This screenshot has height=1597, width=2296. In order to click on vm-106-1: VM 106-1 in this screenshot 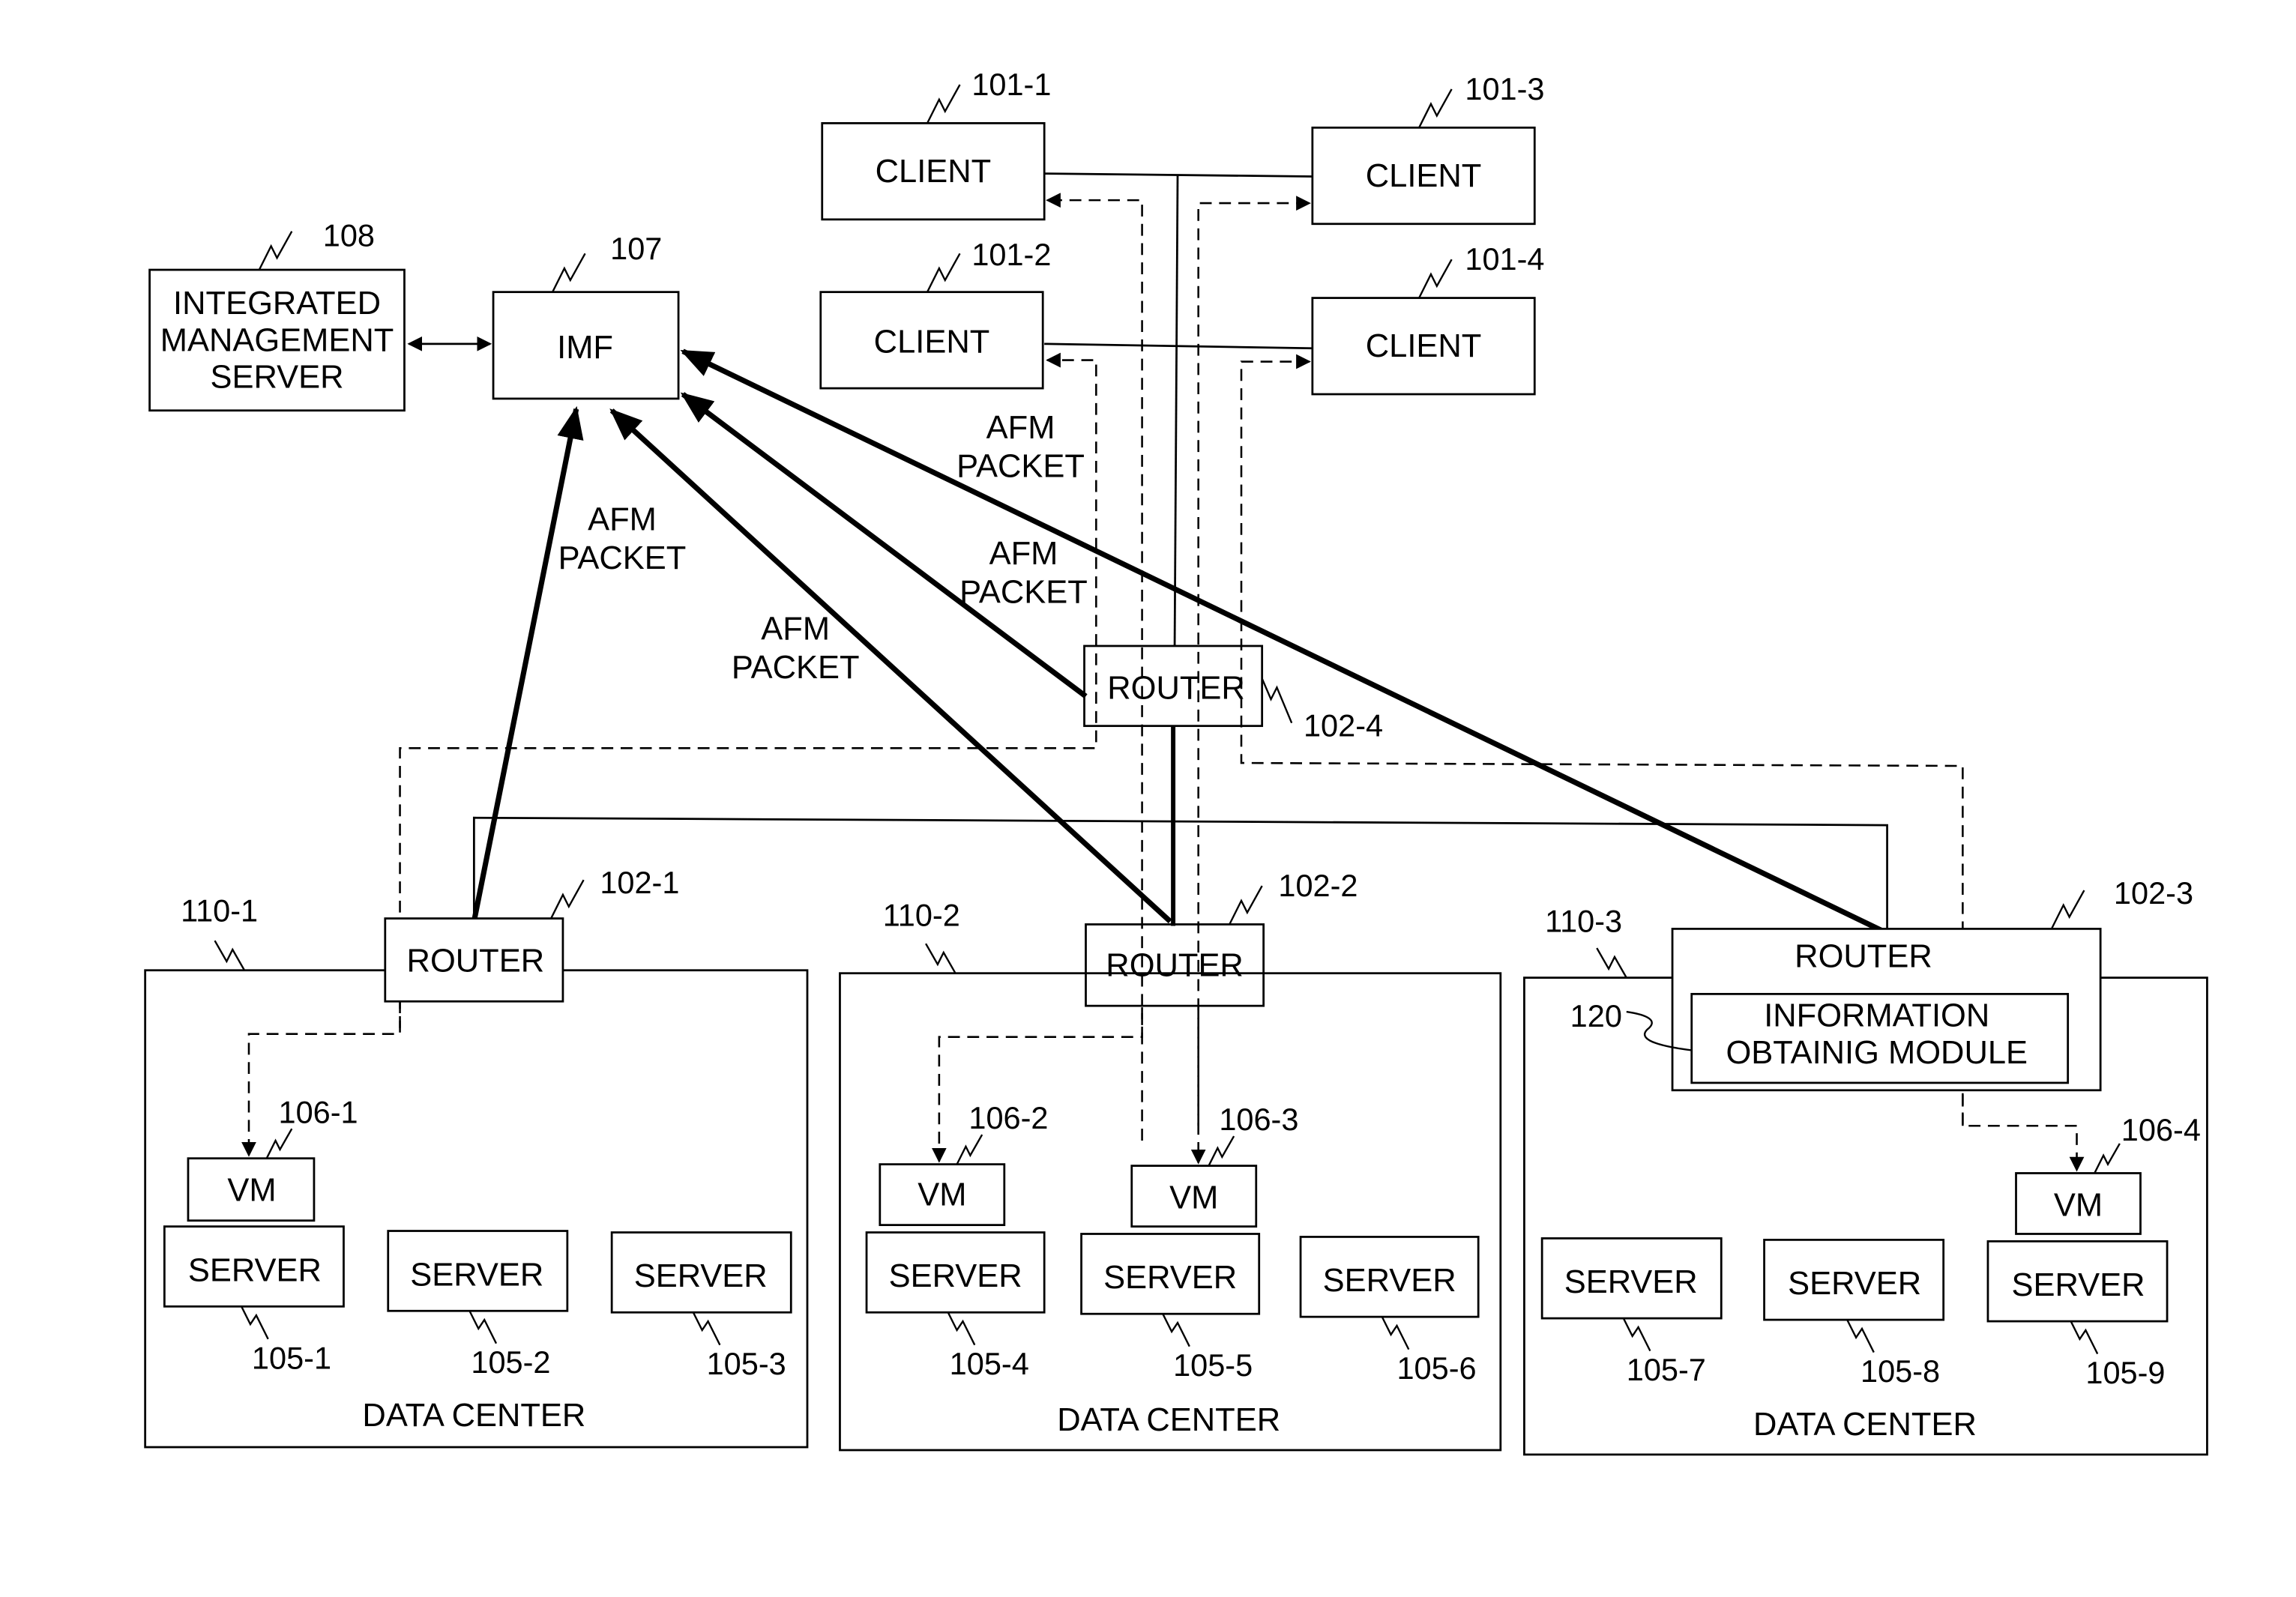, I will do `click(272, 1158)`.